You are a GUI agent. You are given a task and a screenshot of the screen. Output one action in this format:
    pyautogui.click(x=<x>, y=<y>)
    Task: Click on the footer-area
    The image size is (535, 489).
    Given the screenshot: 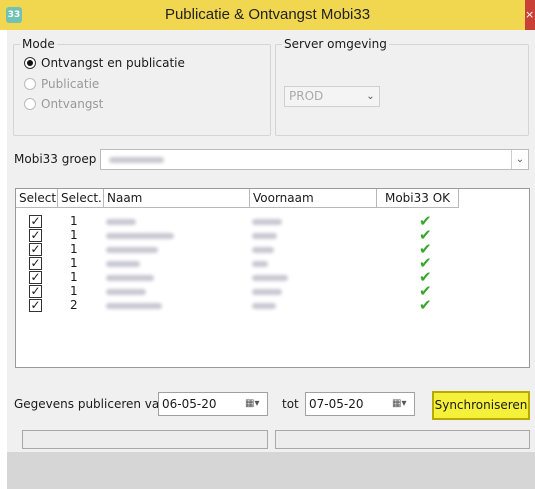 What is the action you would take?
    pyautogui.click(x=271, y=470)
    